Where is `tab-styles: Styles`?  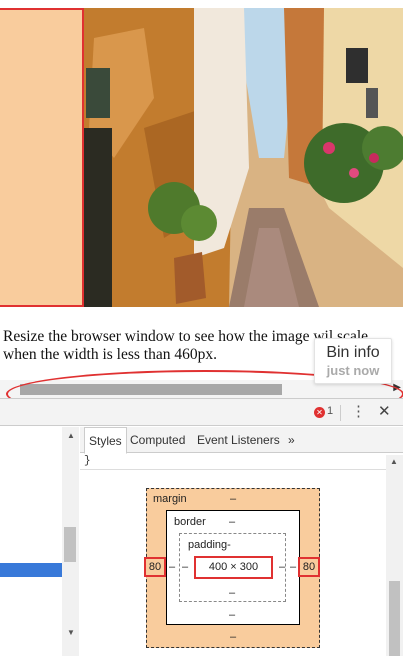 tab-styles: Styles is located at coordinates (105, 440).